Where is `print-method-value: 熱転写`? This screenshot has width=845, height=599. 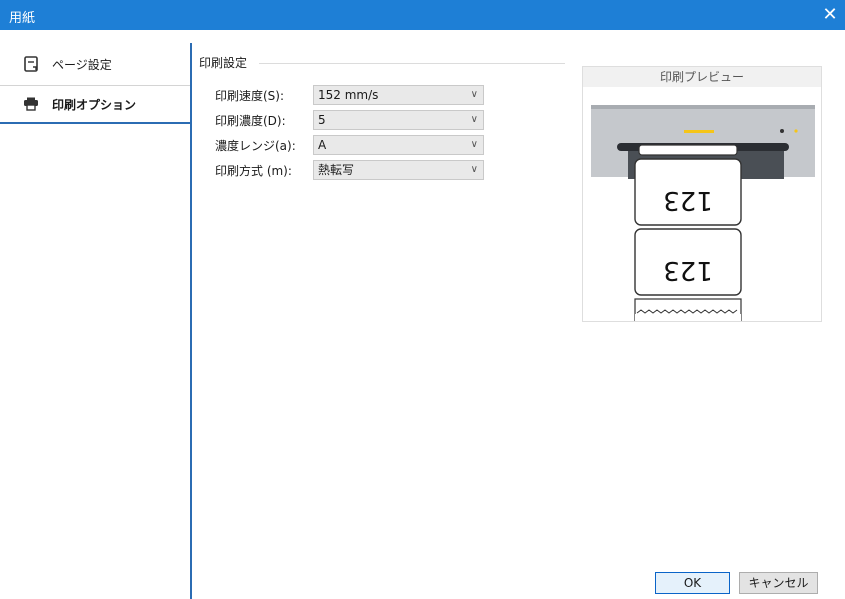 print-method-value: 熱転写 is located at coordinates (336, 170).